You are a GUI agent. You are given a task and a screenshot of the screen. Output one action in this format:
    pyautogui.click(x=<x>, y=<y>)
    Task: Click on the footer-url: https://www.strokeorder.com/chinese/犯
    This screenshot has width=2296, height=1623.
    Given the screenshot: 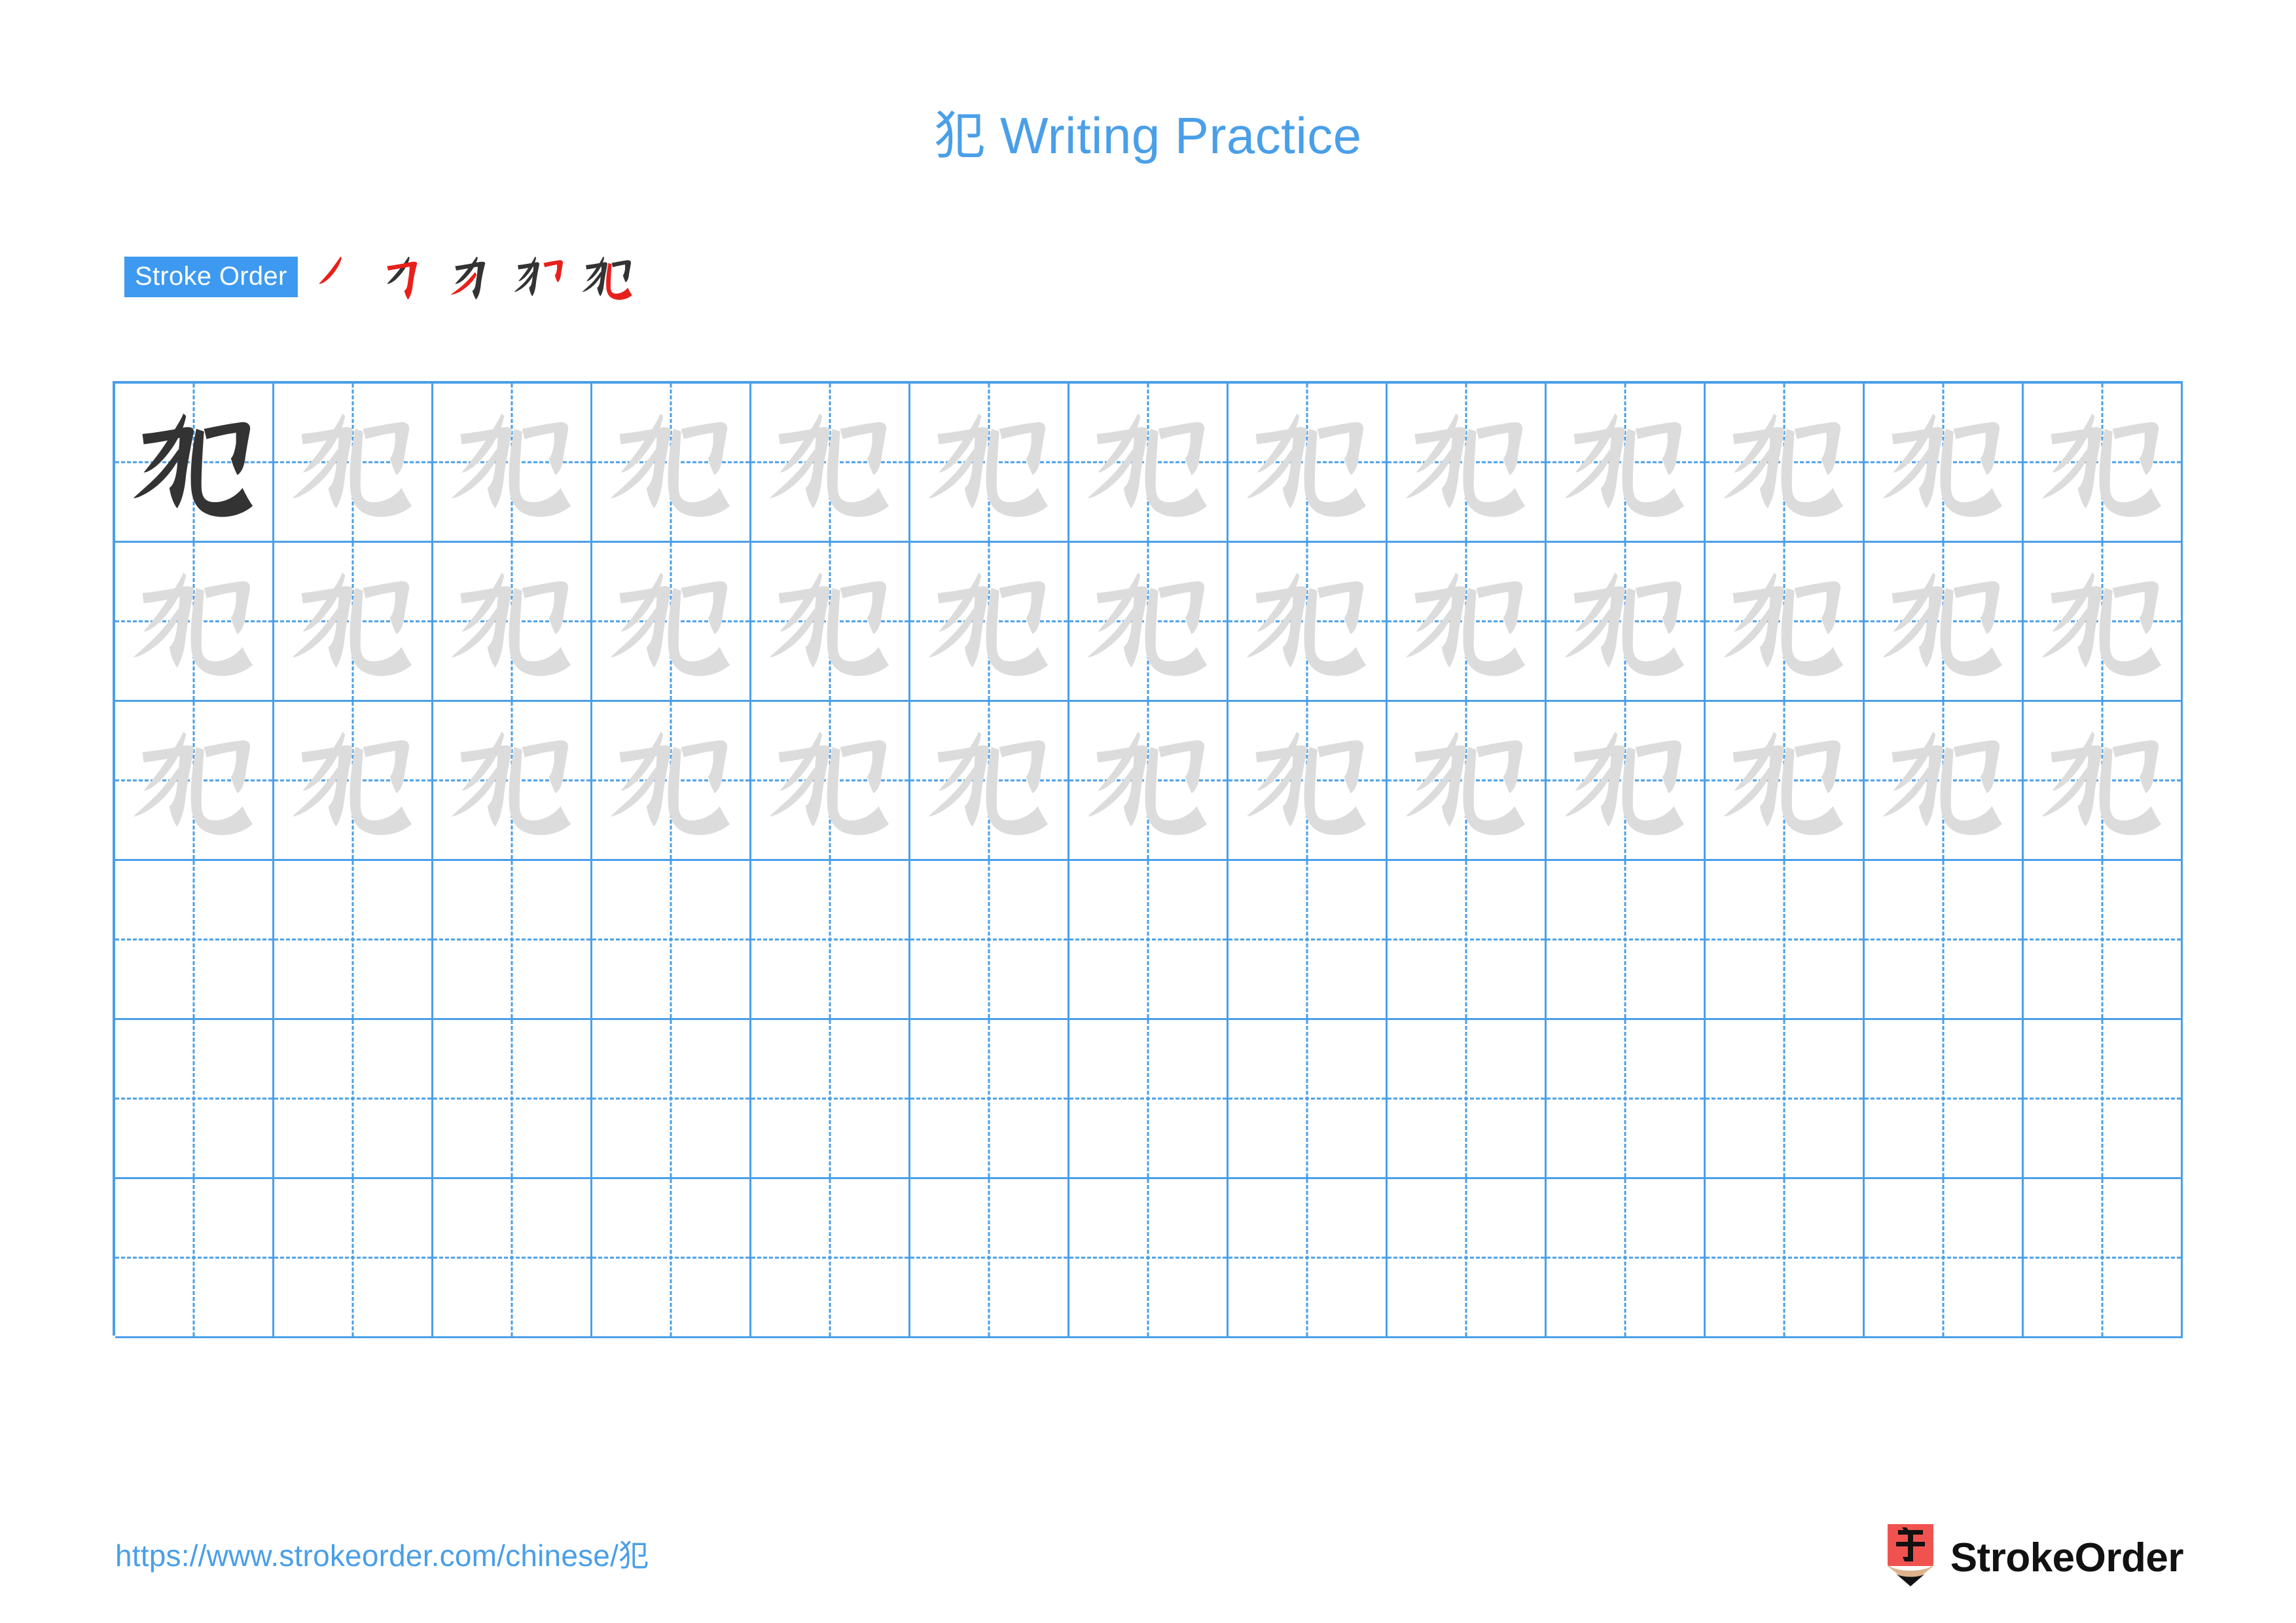 What is the action you would take?
    pyautogui.click(x=382, y=1553)
    